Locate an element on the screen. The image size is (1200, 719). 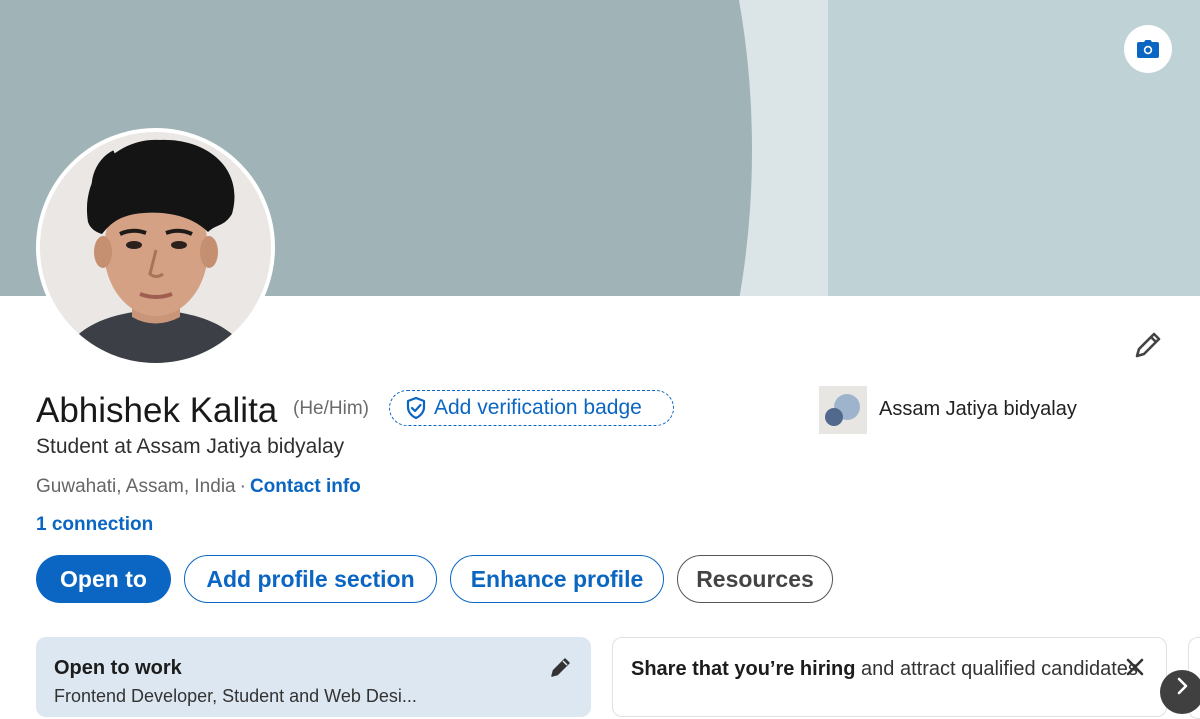
edit-banner-button is located at coordinates (1148, 49).